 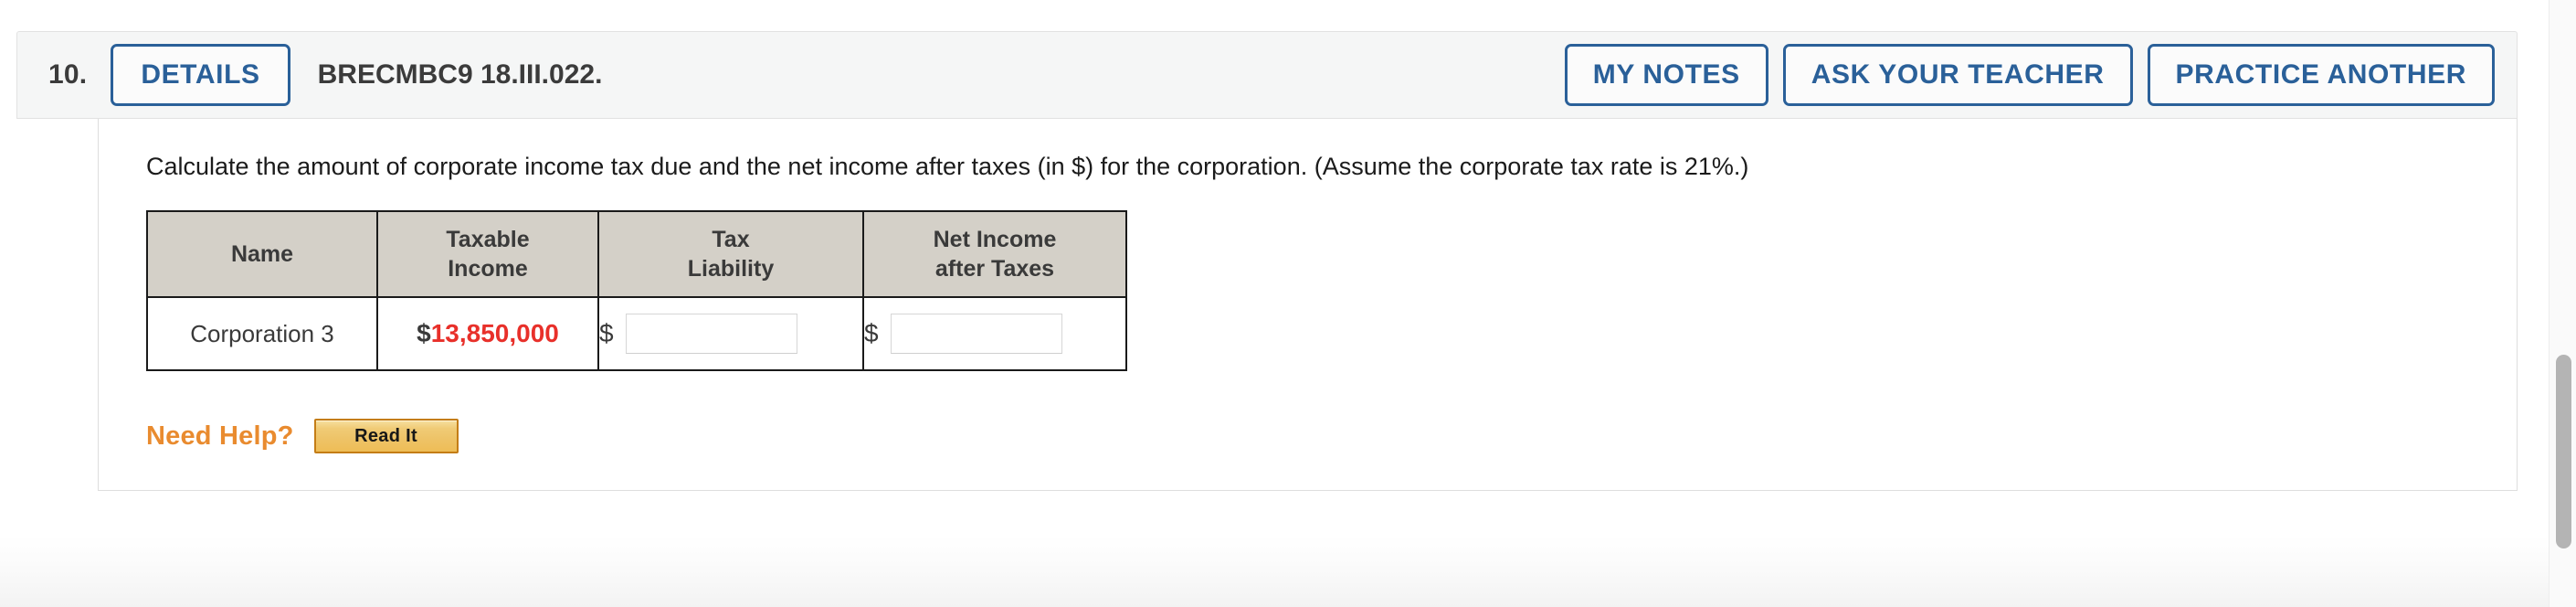 What do you see at coordinates (730, 254) in the screenshot?
I see `column-header-tax-liability: Tax Liability` at bounding box center [730, 254].